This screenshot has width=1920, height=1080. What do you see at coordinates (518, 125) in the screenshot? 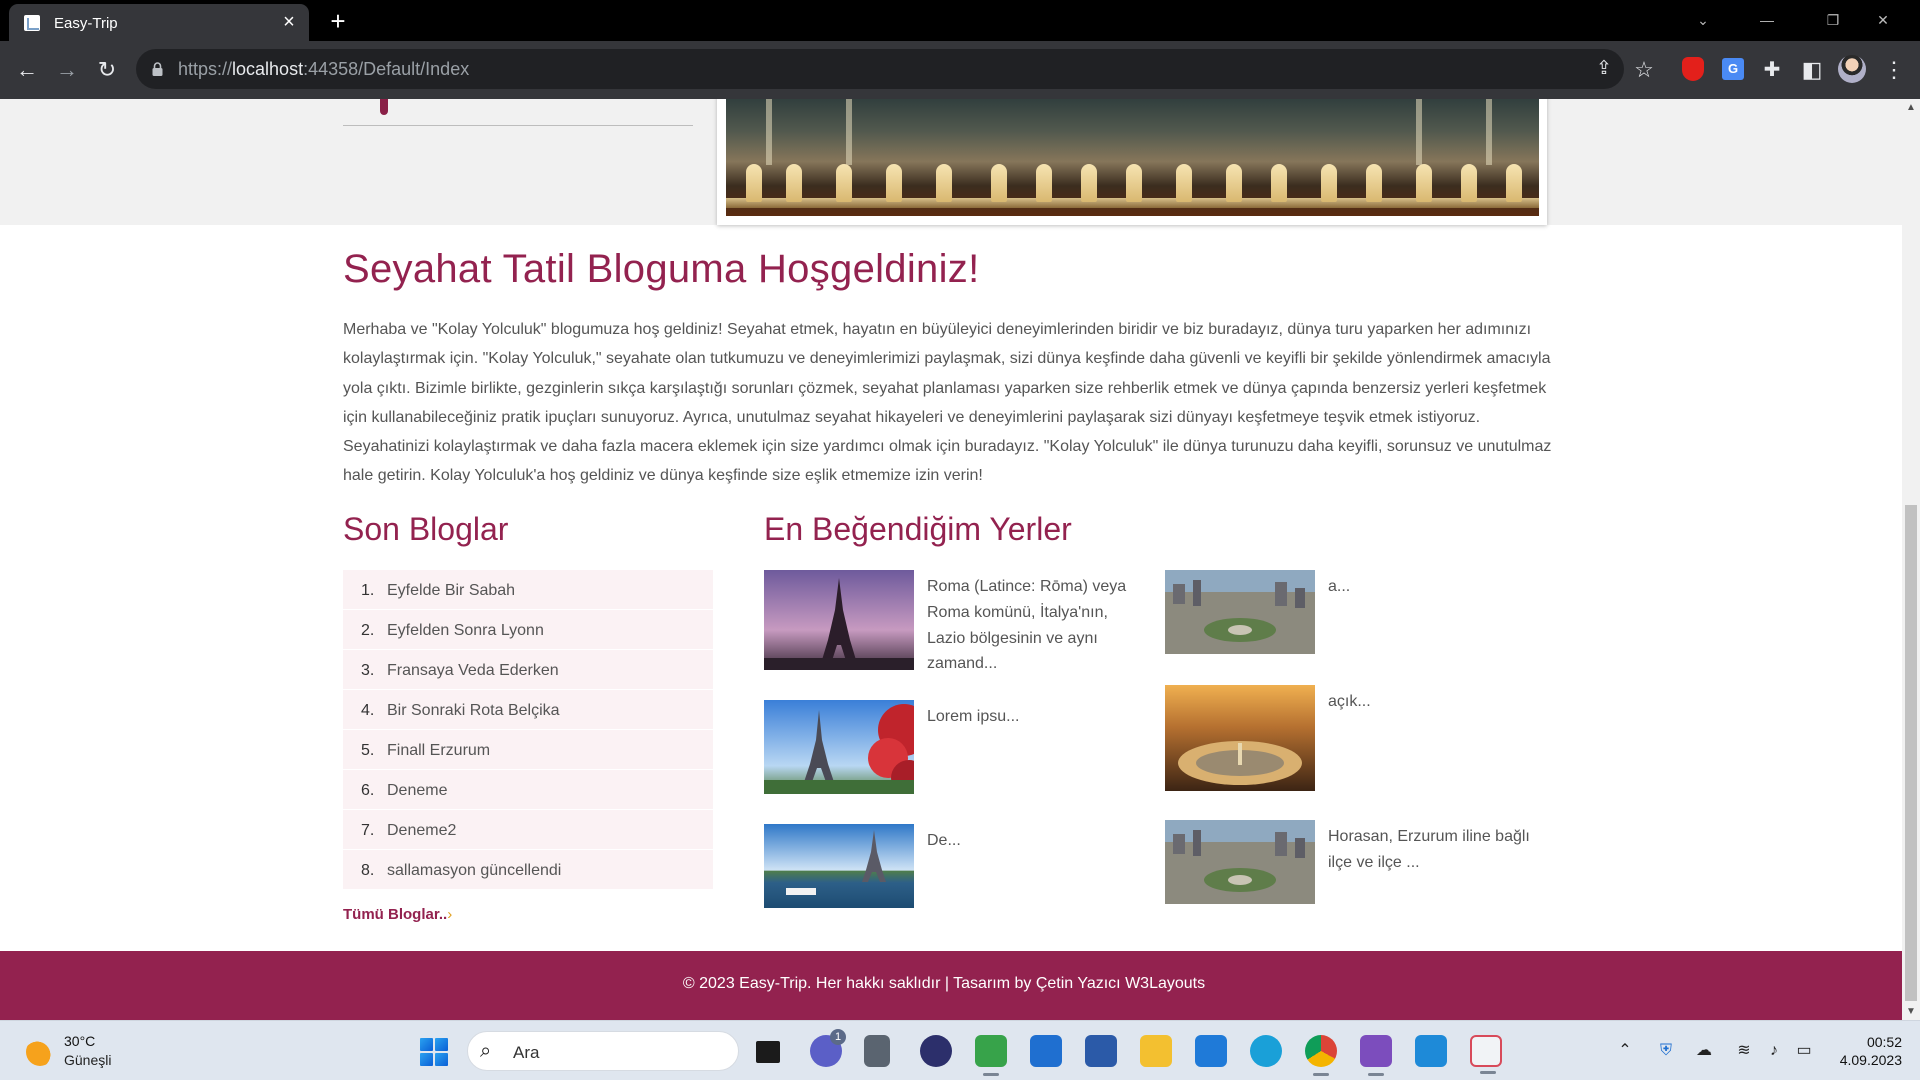
I see `hero-divider` at bounding box center [518, 125].